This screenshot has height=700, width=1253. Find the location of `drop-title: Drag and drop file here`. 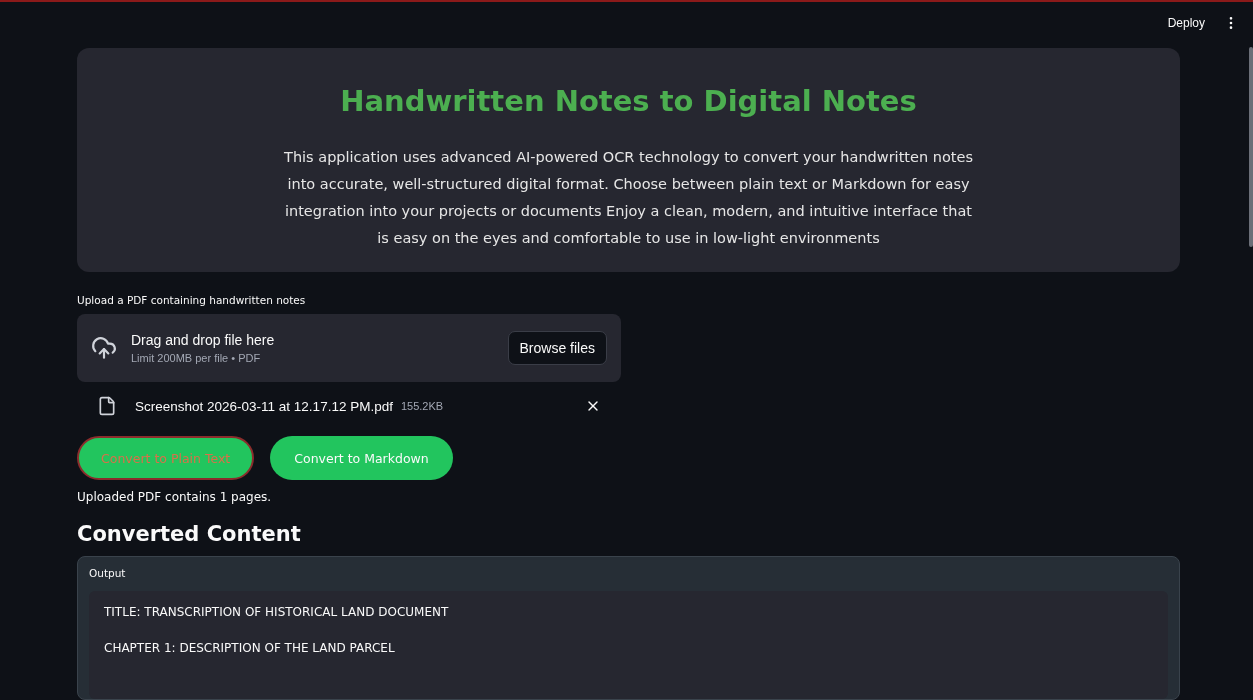

drop-title: Drag and drop file here is located at coordinates (203, 340).